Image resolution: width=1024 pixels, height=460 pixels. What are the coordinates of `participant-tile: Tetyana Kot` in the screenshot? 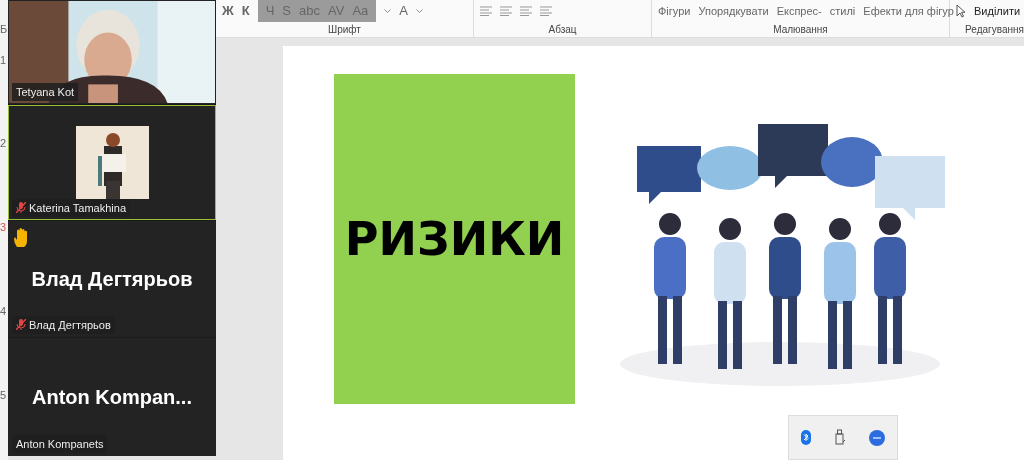 It's located at (112, 52).